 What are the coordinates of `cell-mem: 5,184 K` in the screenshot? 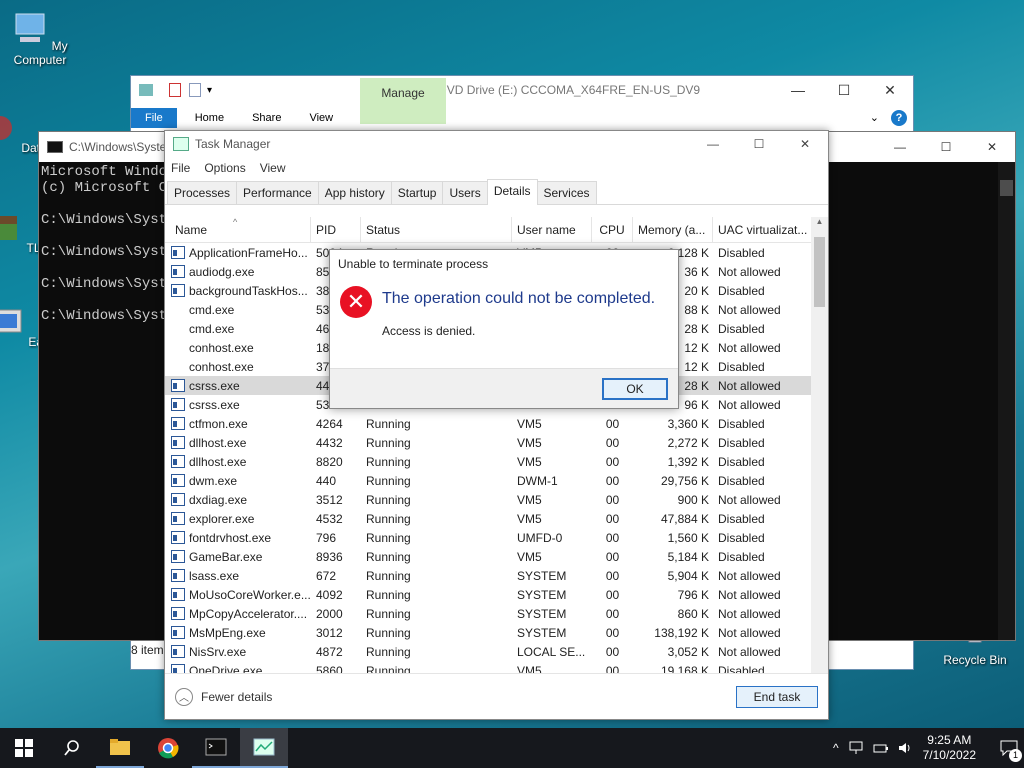 It's located at (688, 556).